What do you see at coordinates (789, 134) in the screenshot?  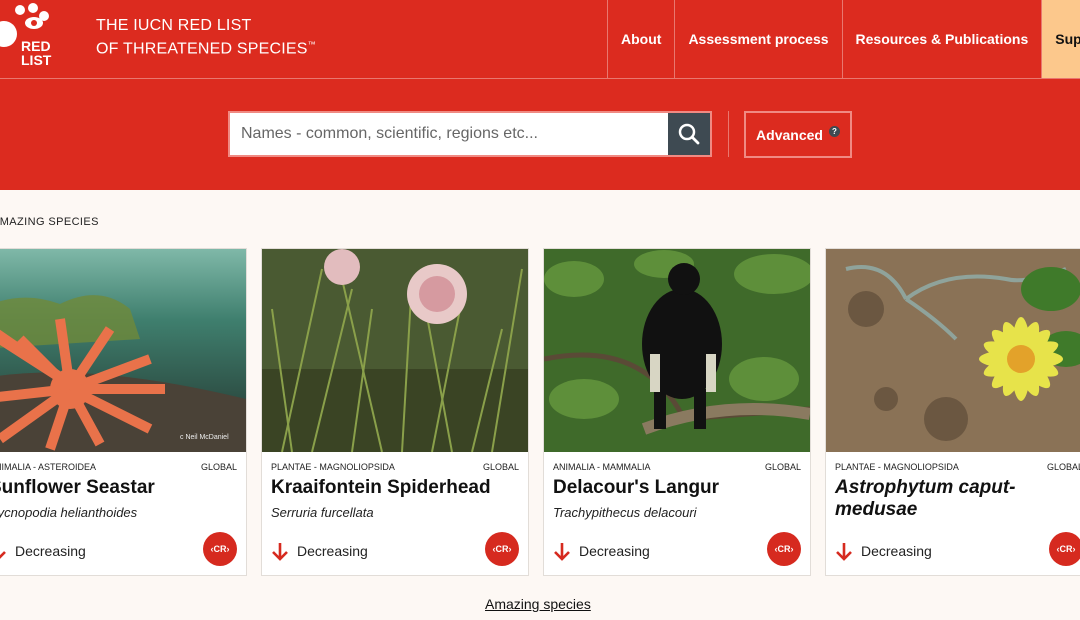 I see `advanced-label: Advanced` at bounding box center [789, 134].